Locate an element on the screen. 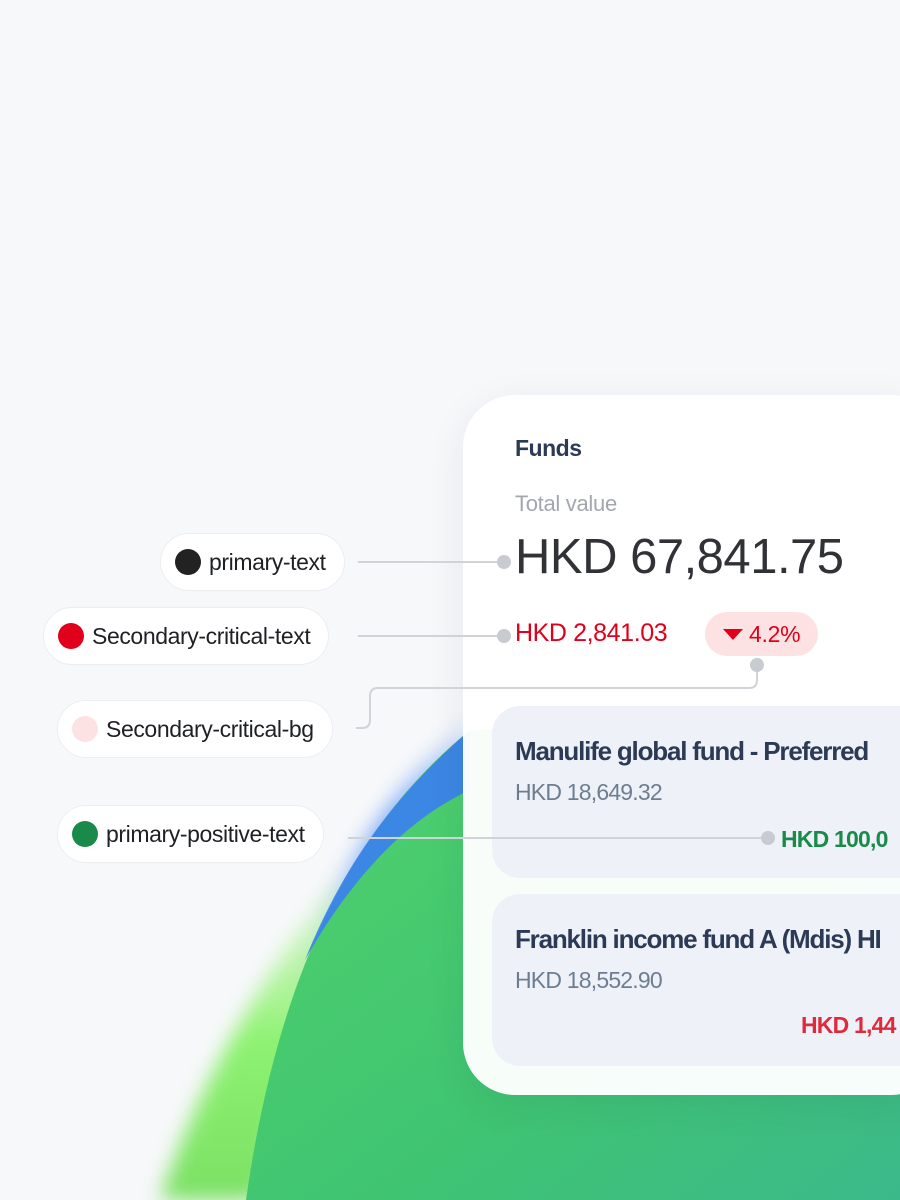 This screenshot has height=1200, width=900. token-primary-positive-text: primary-positive-text is located at coordinates (190, 834).